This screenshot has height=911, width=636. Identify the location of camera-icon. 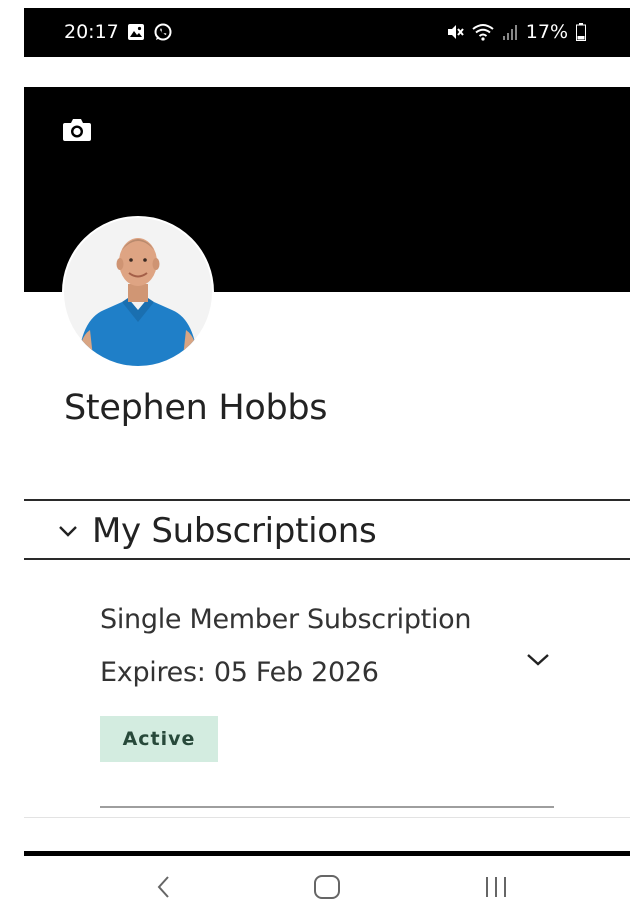
(77, 130).